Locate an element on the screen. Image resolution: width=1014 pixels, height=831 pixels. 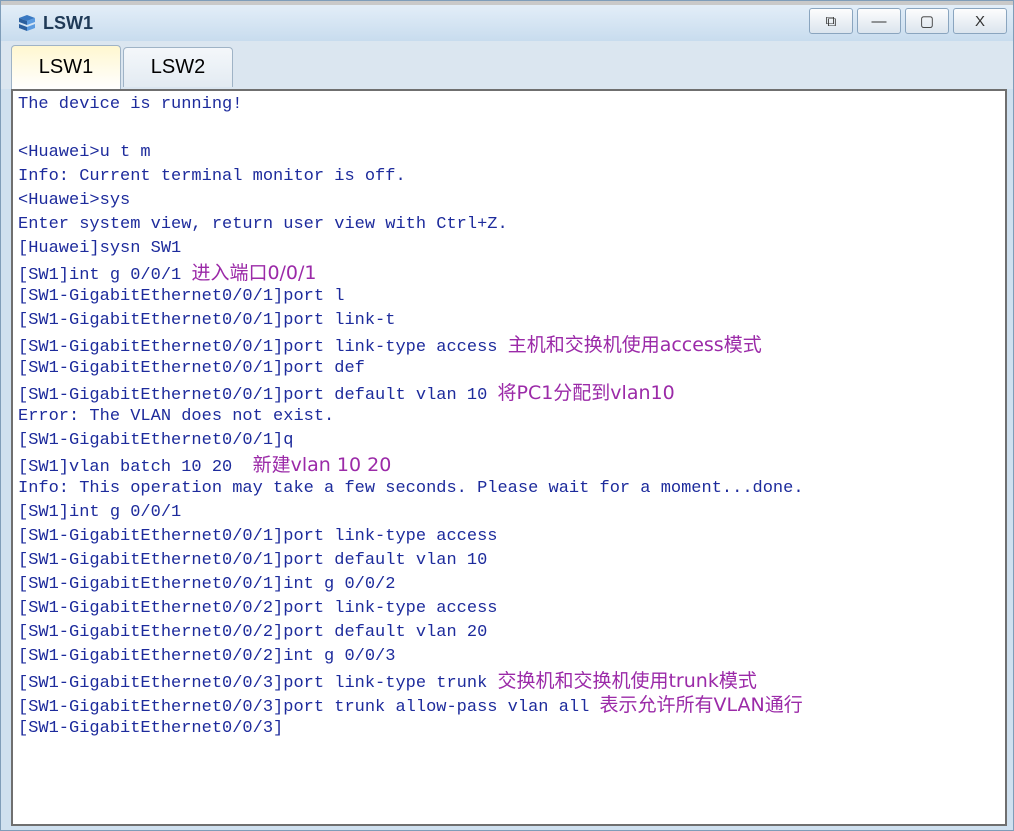
maximize-button: ▢ is located at coordinates (927, 21).